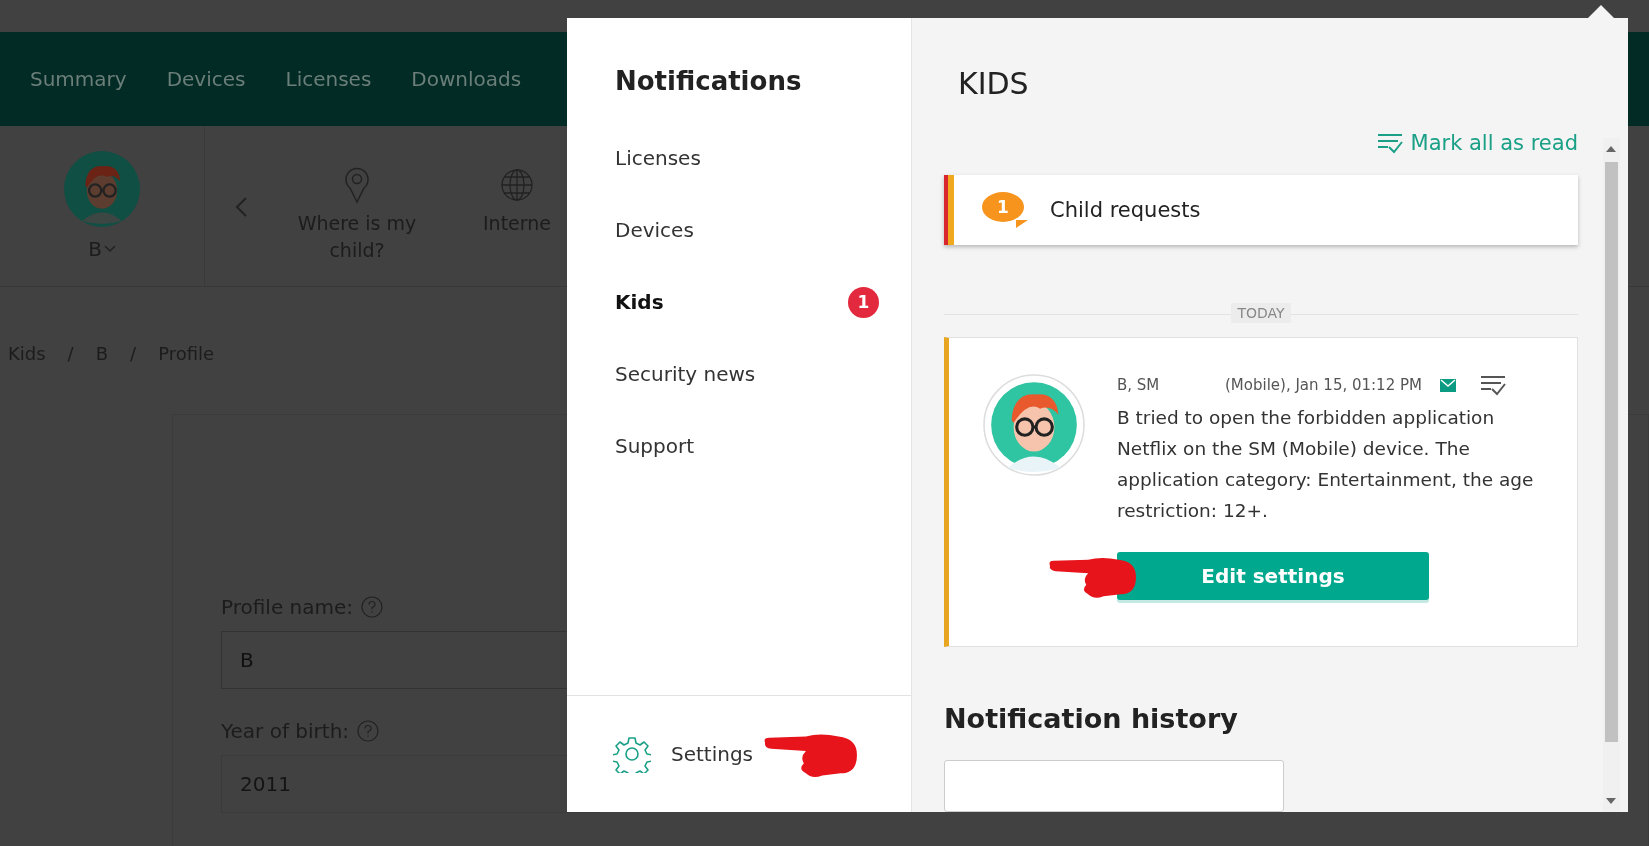  I want to click on card-label: Child requests, so click(1125, 210).